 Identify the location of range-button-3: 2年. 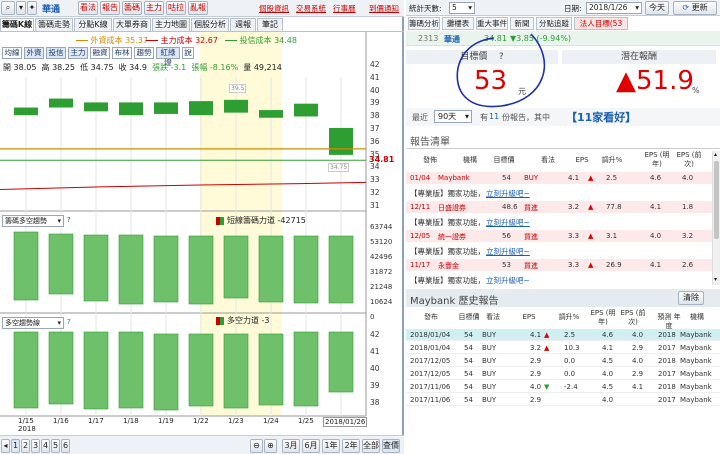
(351, 446).